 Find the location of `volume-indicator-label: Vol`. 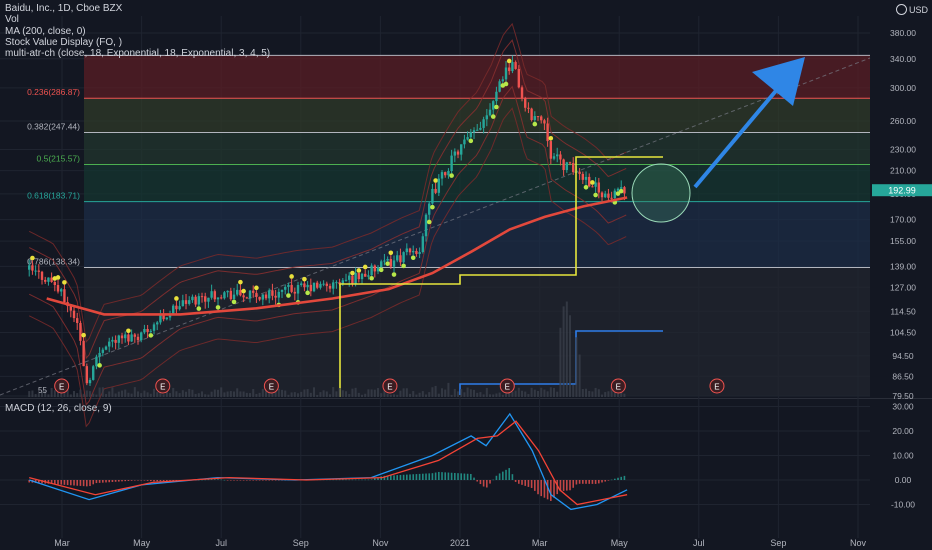

volume-indicator-label: Vol is located at coordinates (137, 19).